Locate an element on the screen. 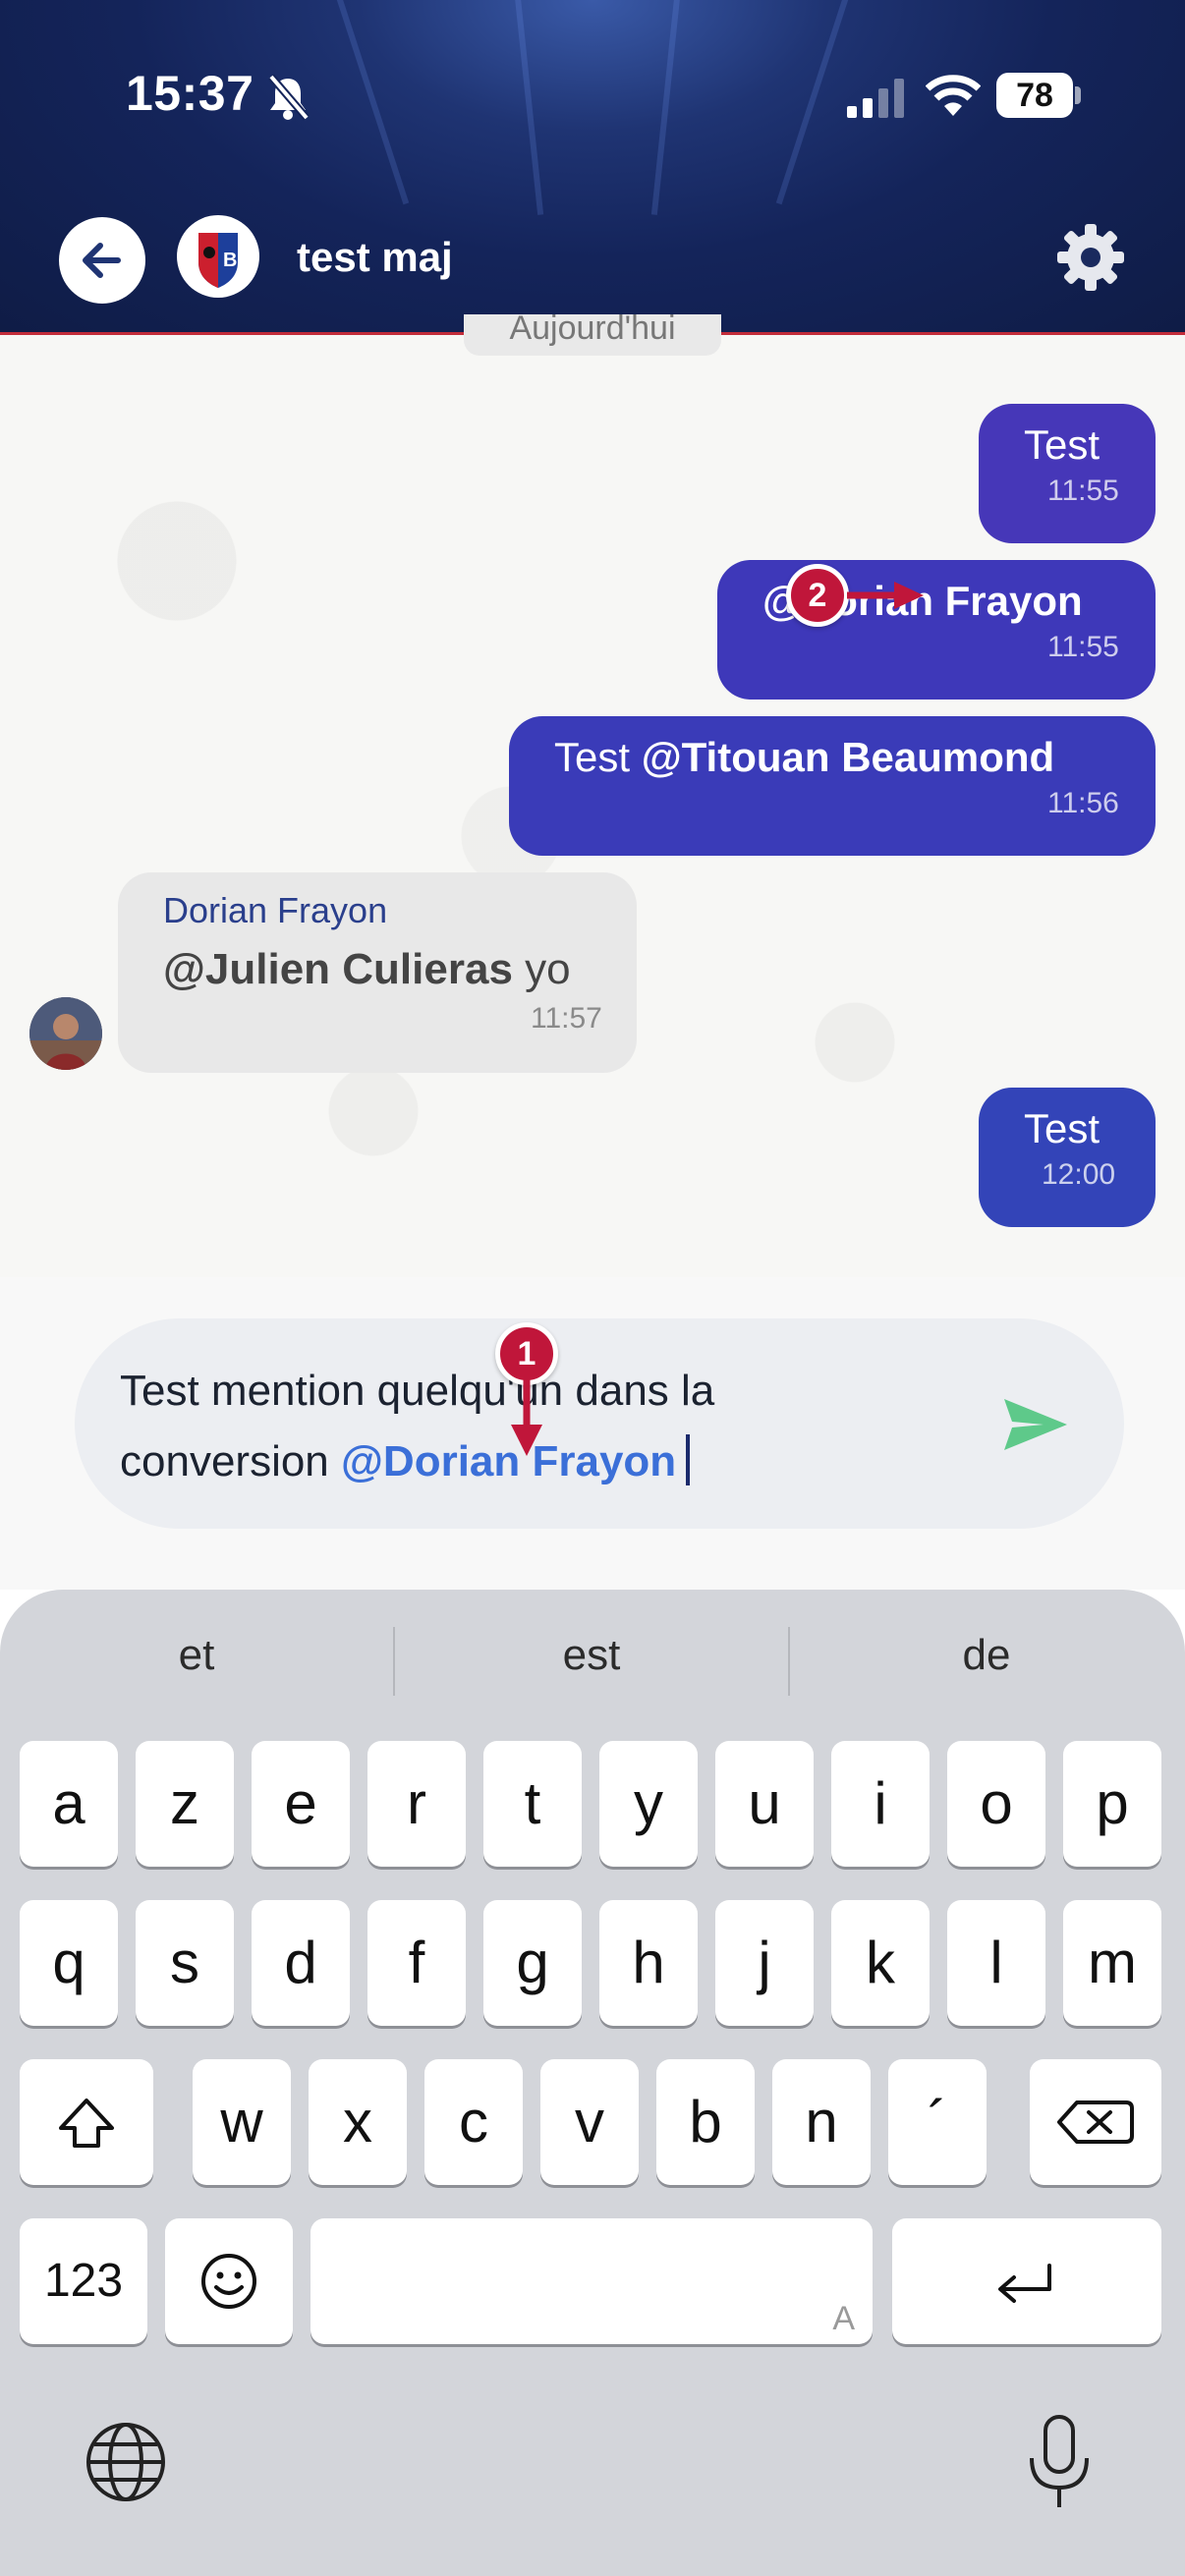 This screenshot has height=2576, width=1185. message-text: @Julien Culieras yo is located at coordinates (367, 969).